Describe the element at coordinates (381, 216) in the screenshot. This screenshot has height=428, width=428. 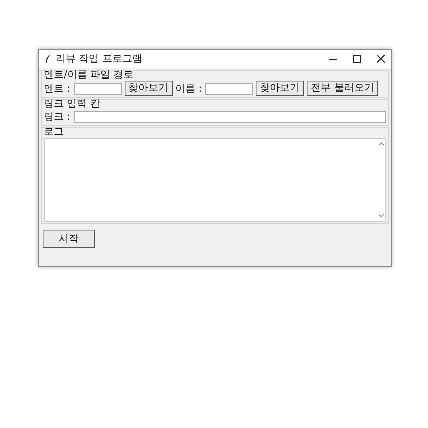
I see `scroll-down-icon` at that location.